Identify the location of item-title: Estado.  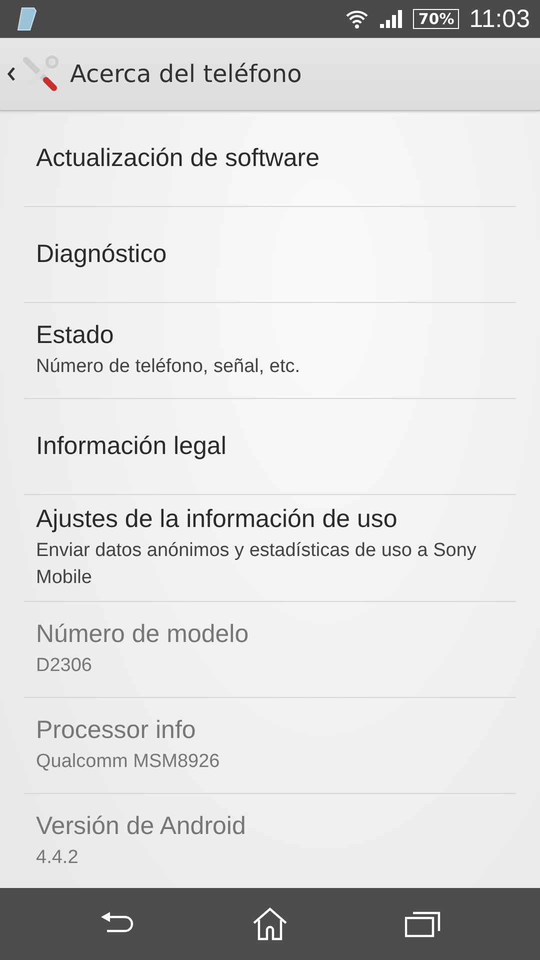
(75, 335).